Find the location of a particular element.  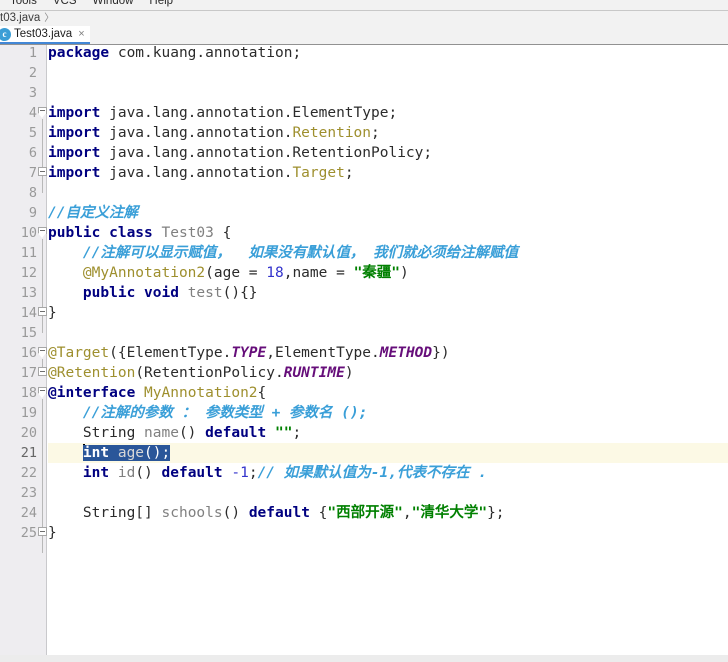

code-line: 19 //注解的参数 ： 参数类型 + 参数名 (); is located at coordinates (374, 413).